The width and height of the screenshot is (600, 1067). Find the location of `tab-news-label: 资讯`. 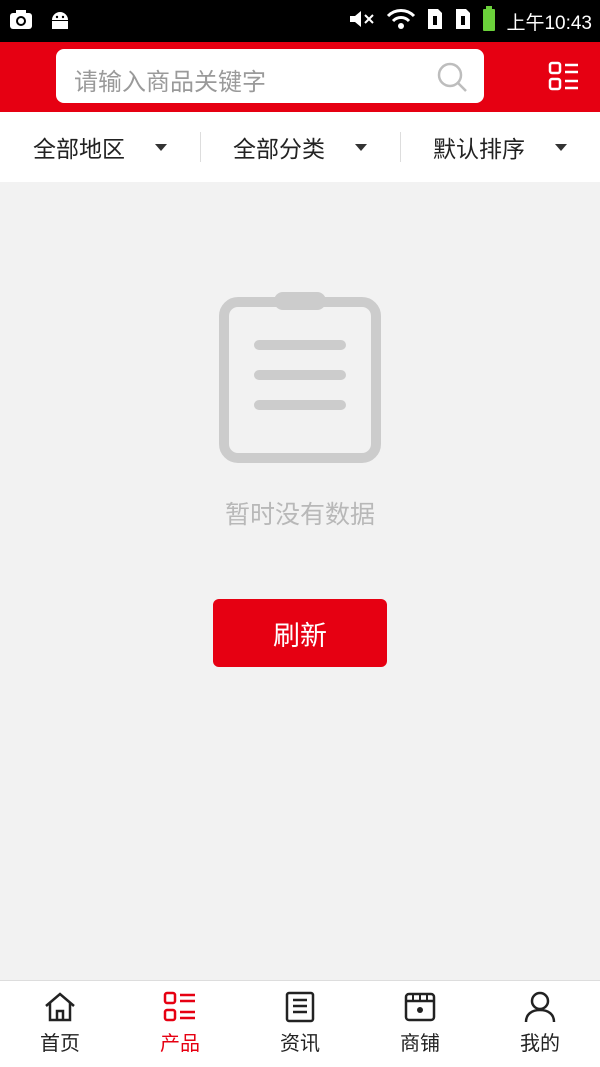

tab-news-label: 资讯 is located at coordinates (300, 1043).